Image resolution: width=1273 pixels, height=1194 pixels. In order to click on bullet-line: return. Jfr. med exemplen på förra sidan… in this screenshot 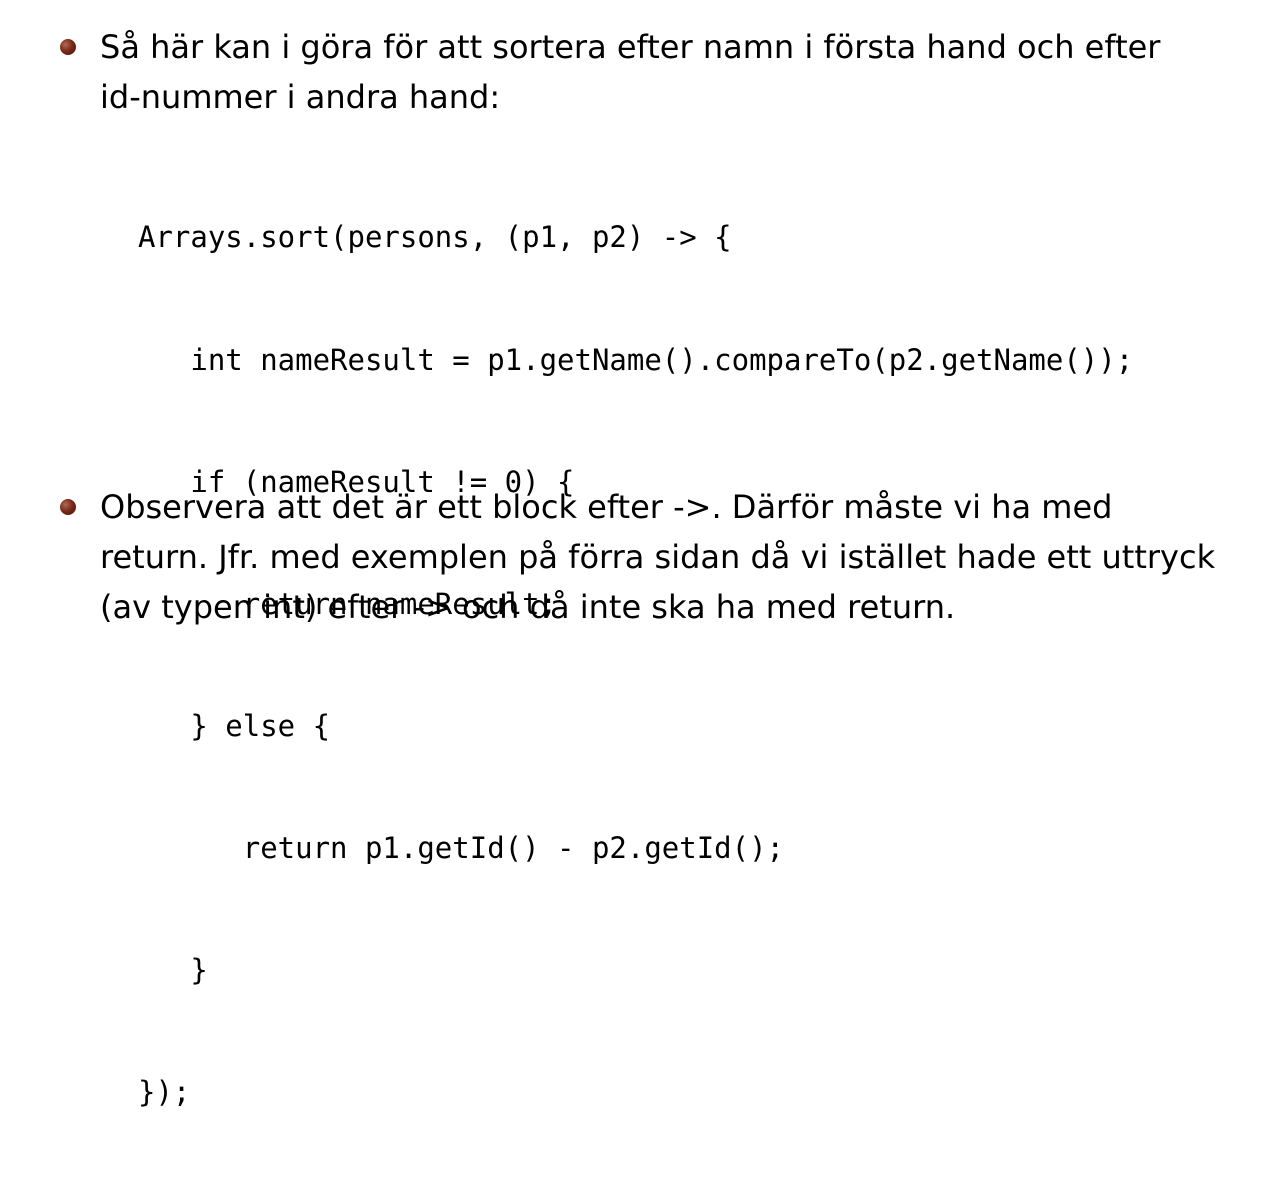, I will do `click(658, 557)`.